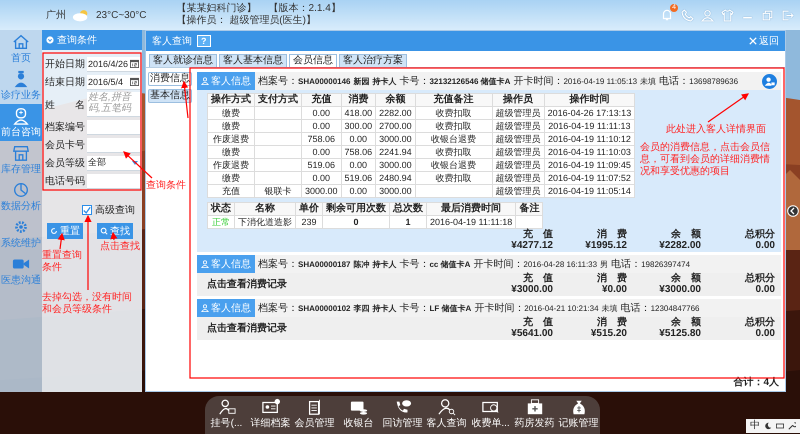  Describe the element at coordinates (373, 60) in the screenshot. I see `tab: 客人治疗方案` at that location.